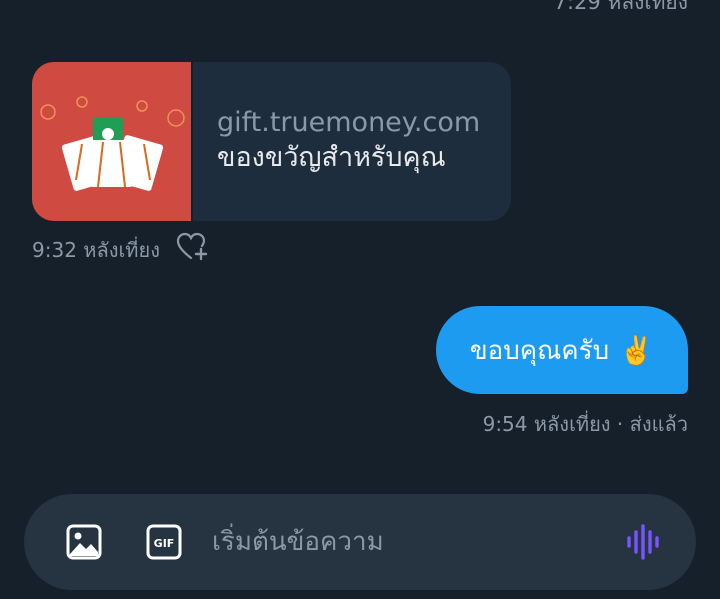 This screenshot has width=720, height=599. Describe the element at coordinates (331, 157) in the screenshot. I see `link-title: ของขวัญสำหรับคุณ` at that location.